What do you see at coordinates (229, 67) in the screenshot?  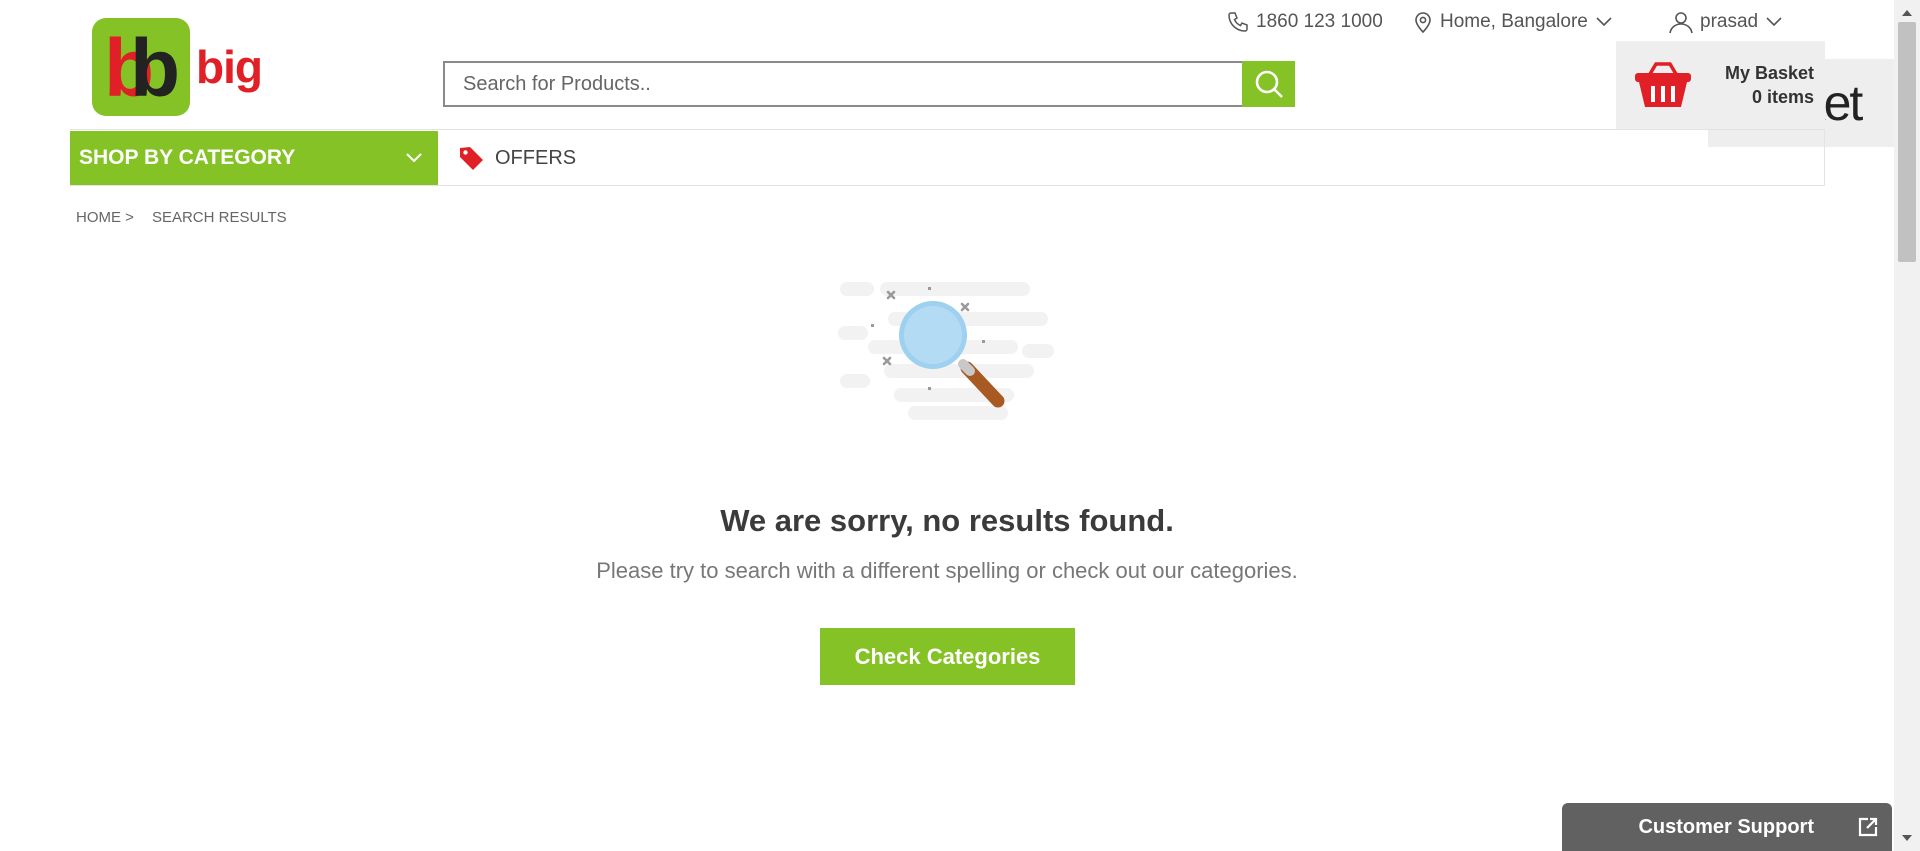 I see `logo-text-big: big` at bounding box center [229, 67].